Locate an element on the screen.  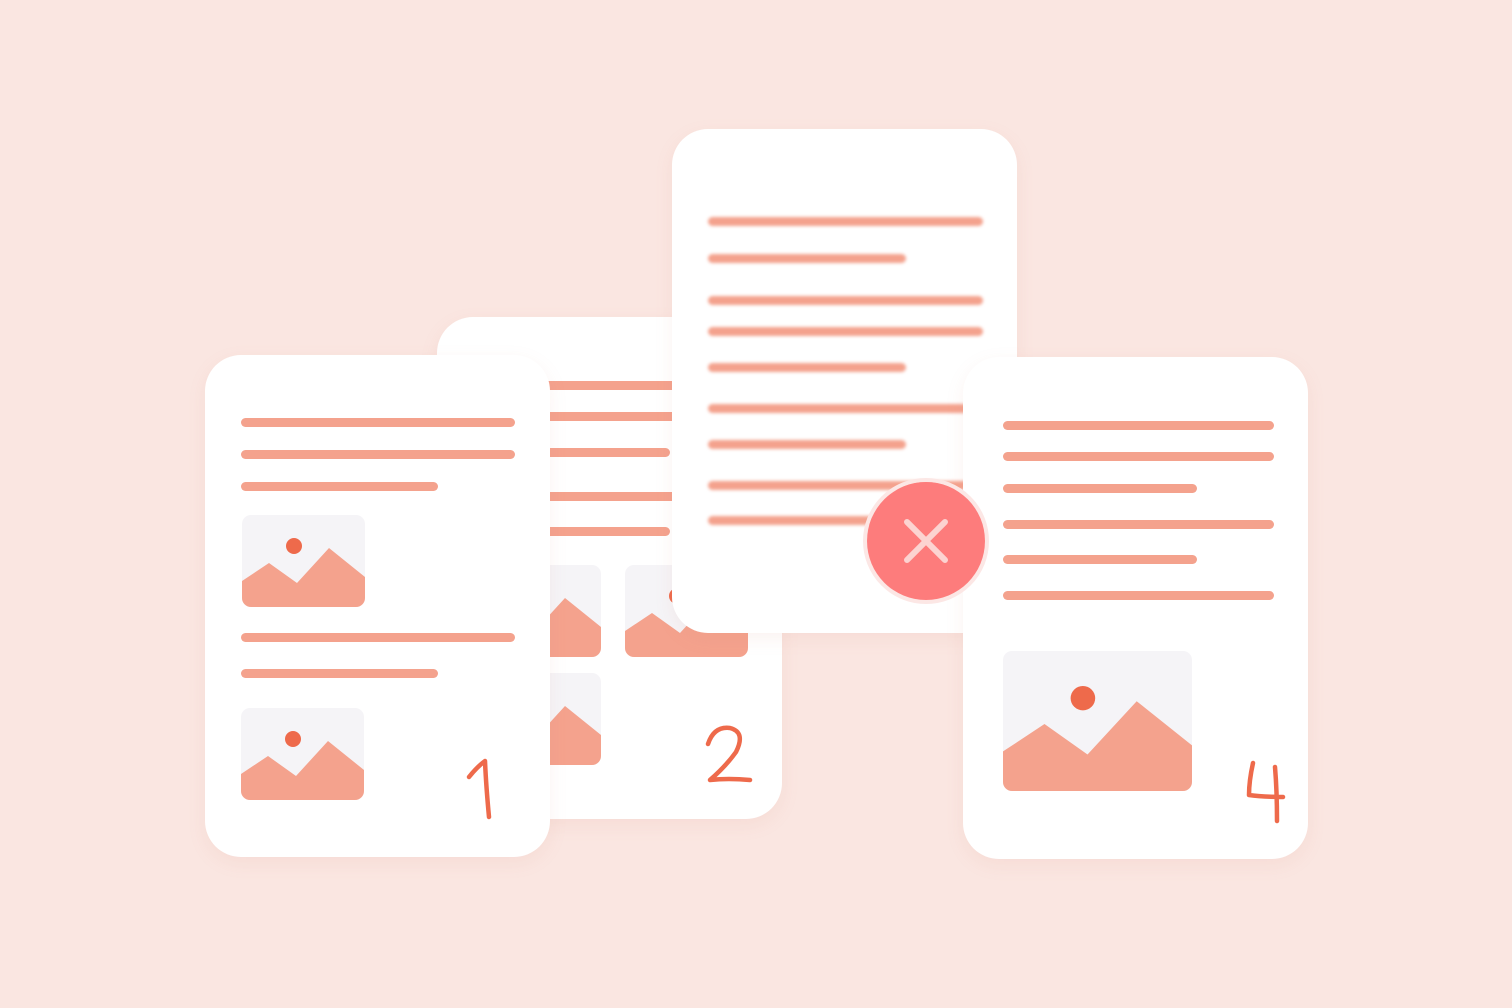
page-number-1: 1 is located at coordinates (489, 788).